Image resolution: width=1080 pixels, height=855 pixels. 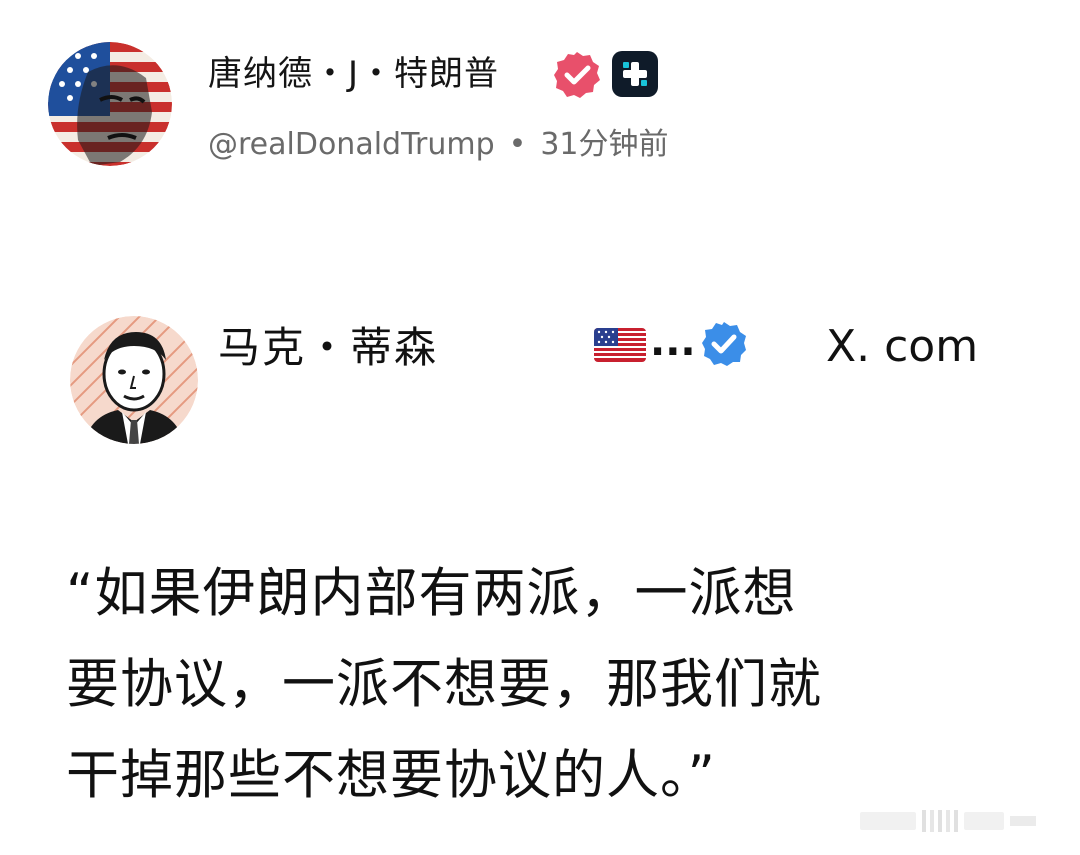 What do you see at coordinates (444, 684) in the screenshot?
I see `quote-line: 要协议，一派不想要，那我们就` at bounding box center [444, 684].